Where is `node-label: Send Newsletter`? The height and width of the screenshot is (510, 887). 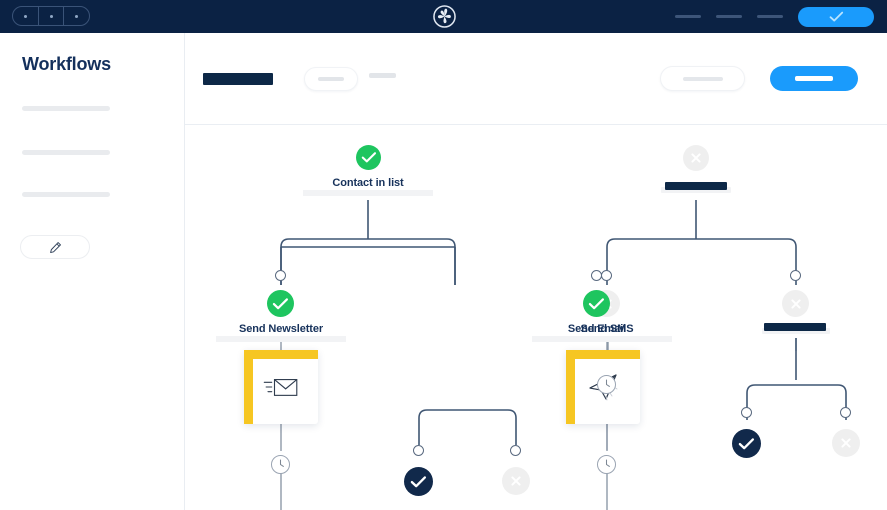
node-label: Send Newsletter is located at coordinates (281, 332).